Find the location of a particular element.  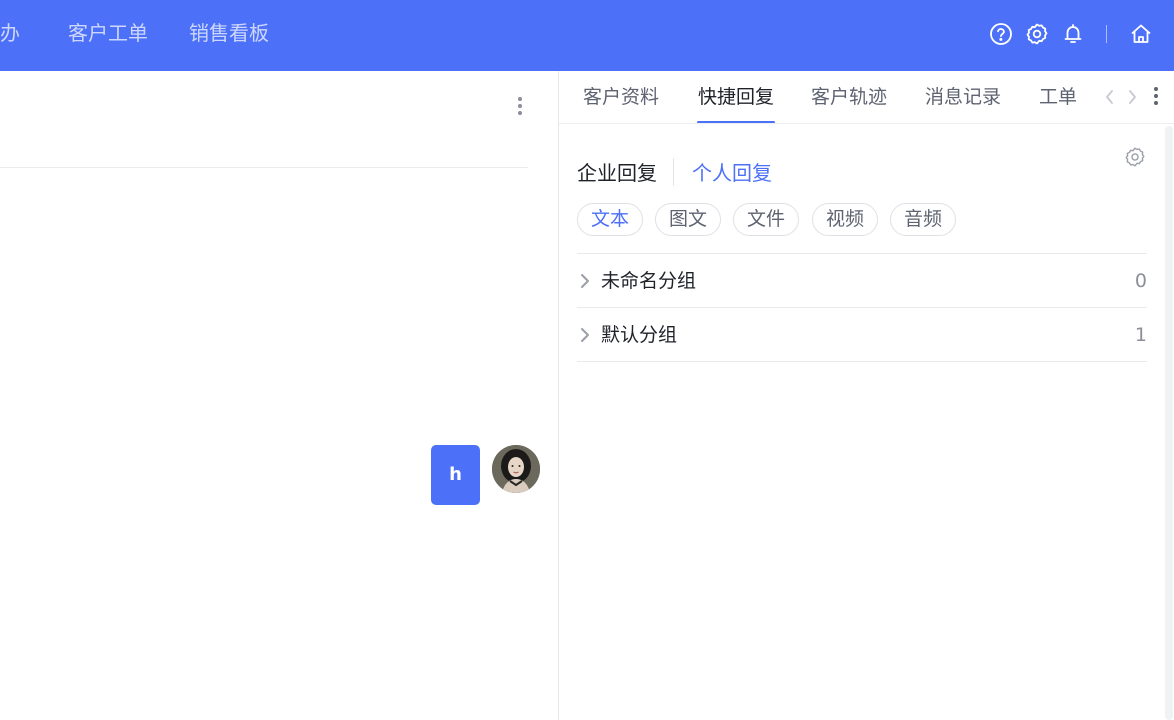

home-icon is located at coordinates (1141, 34).